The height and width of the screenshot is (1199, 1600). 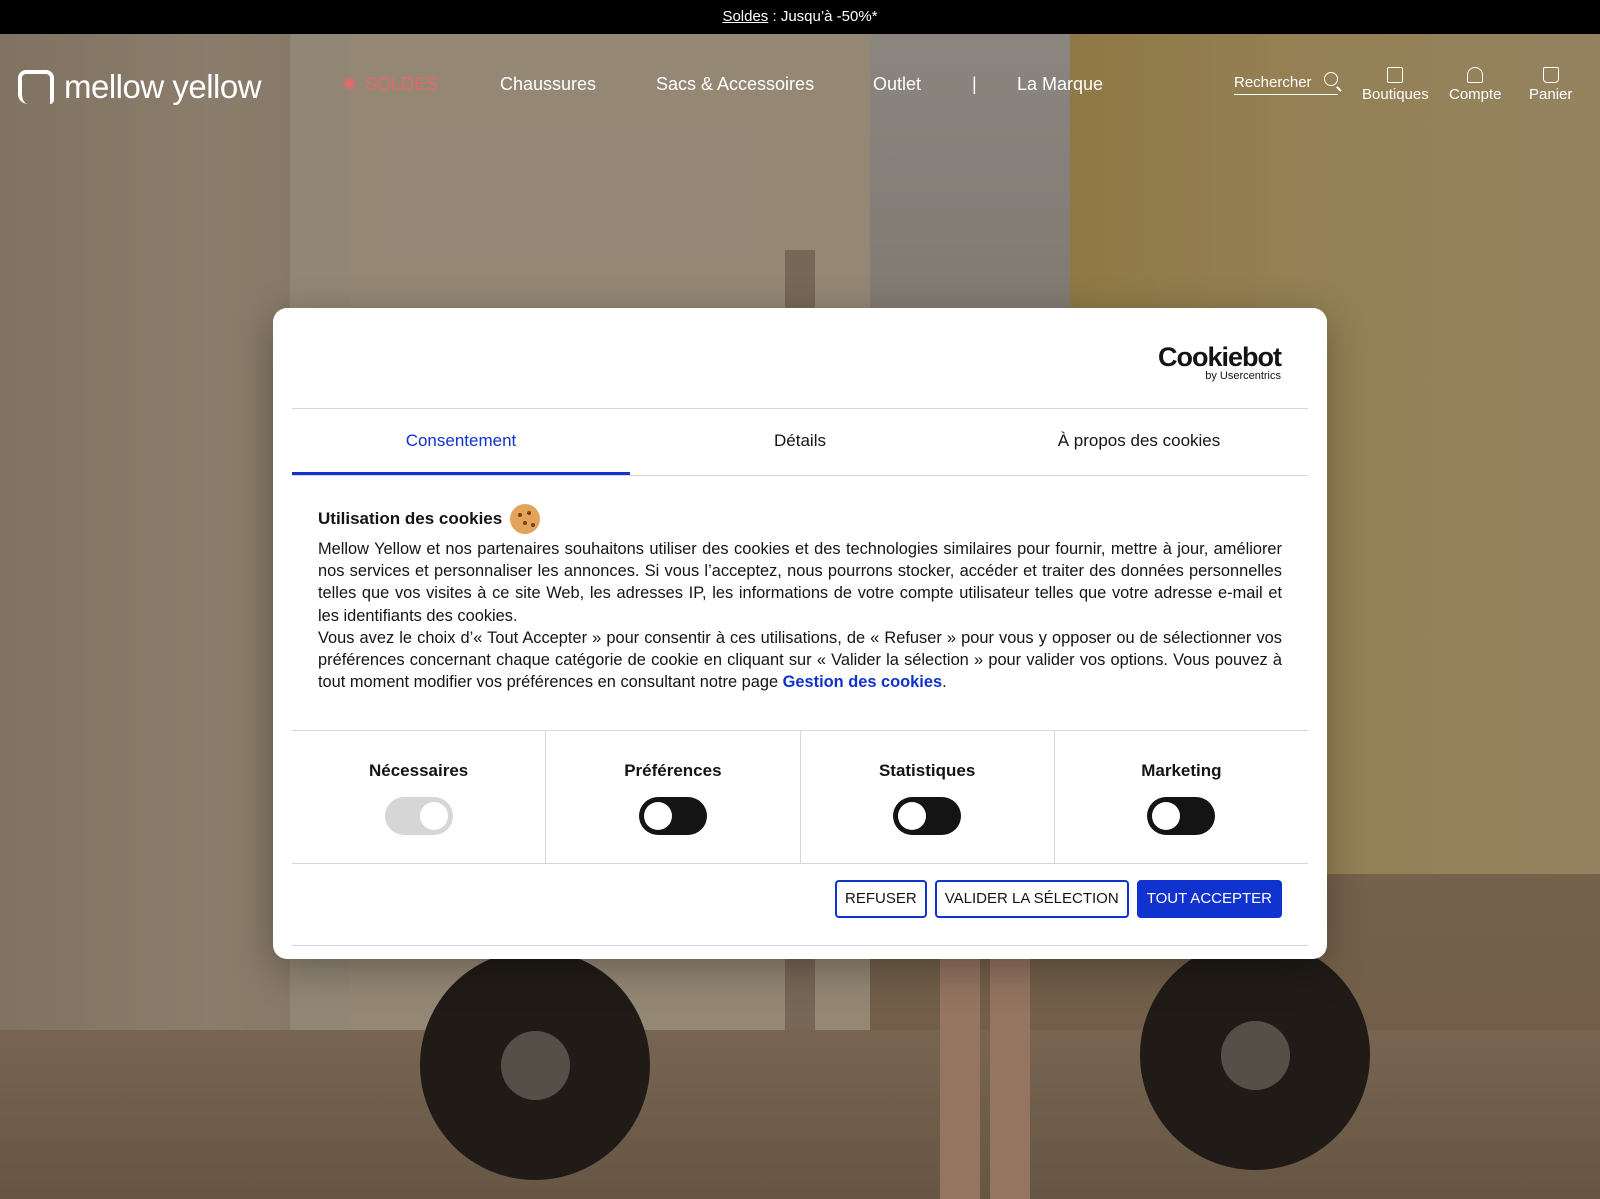 I want to click on compte-label: Compte, so click(x=1475, y=94).